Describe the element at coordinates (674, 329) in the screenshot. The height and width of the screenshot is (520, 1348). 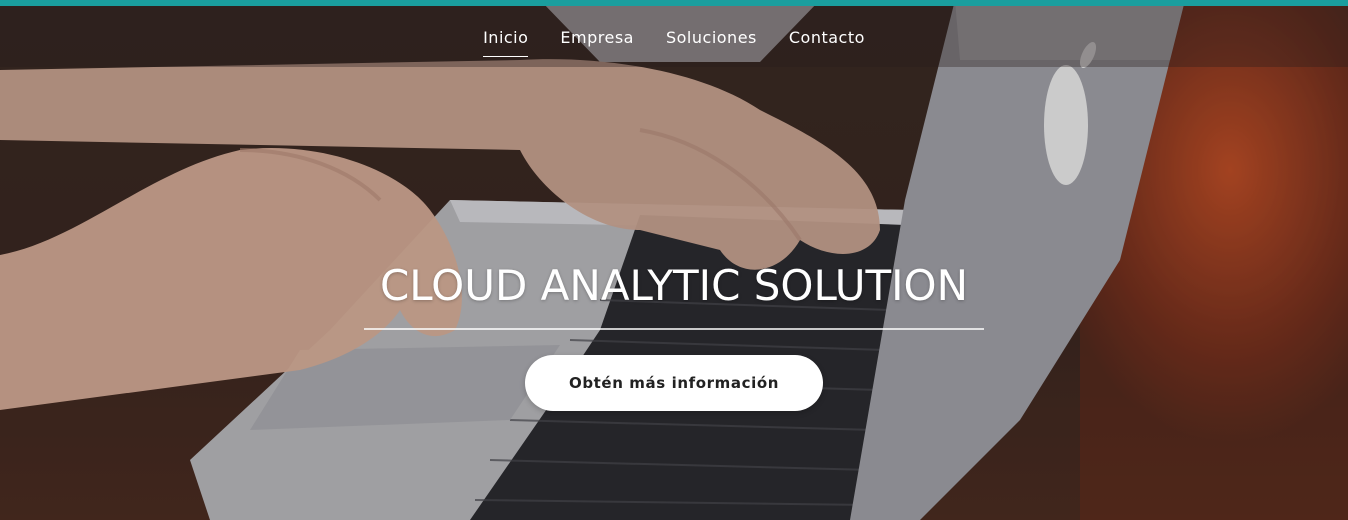
I see `hero-divider` at that location.